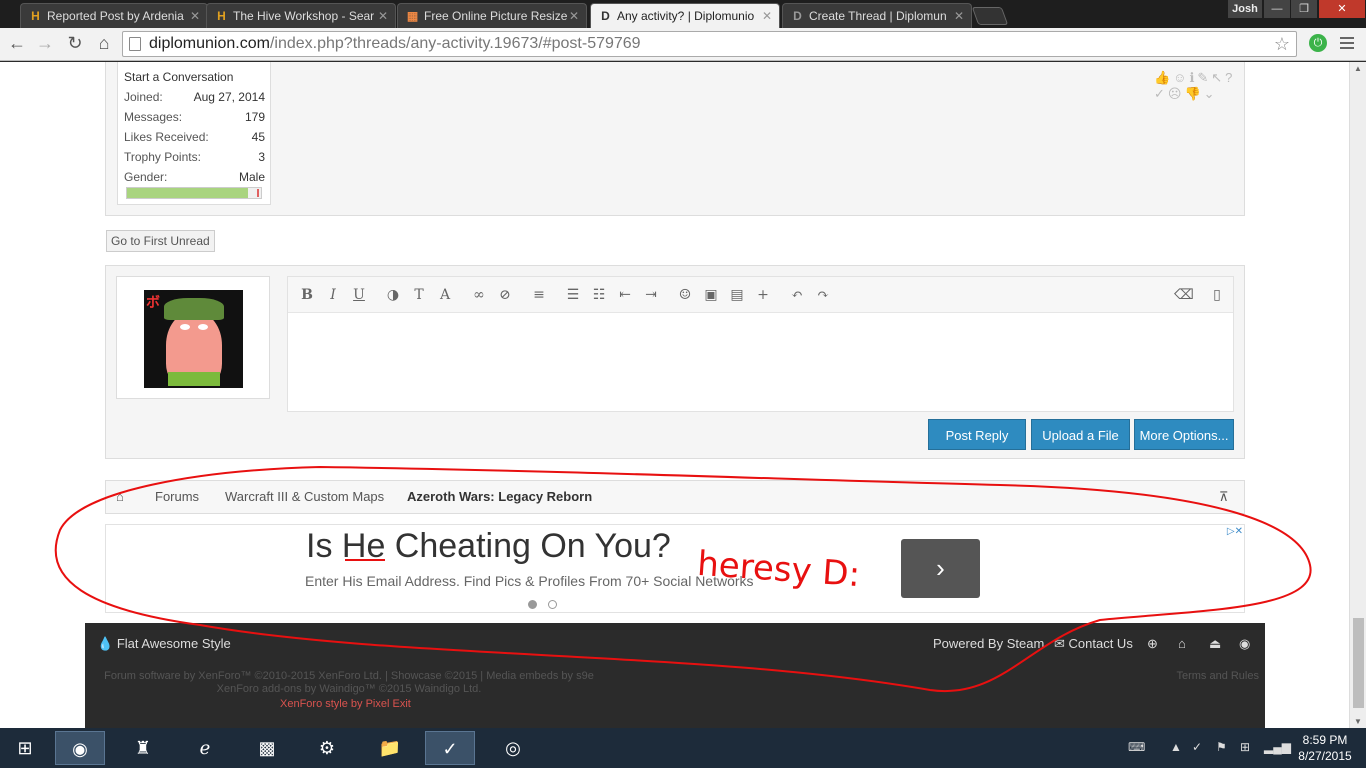 This screenshot has width=1366, height=768. Describe the element at coordinates (1197, 747) in the screenshot. I see `norton-tray-icon: ✓` at that location.